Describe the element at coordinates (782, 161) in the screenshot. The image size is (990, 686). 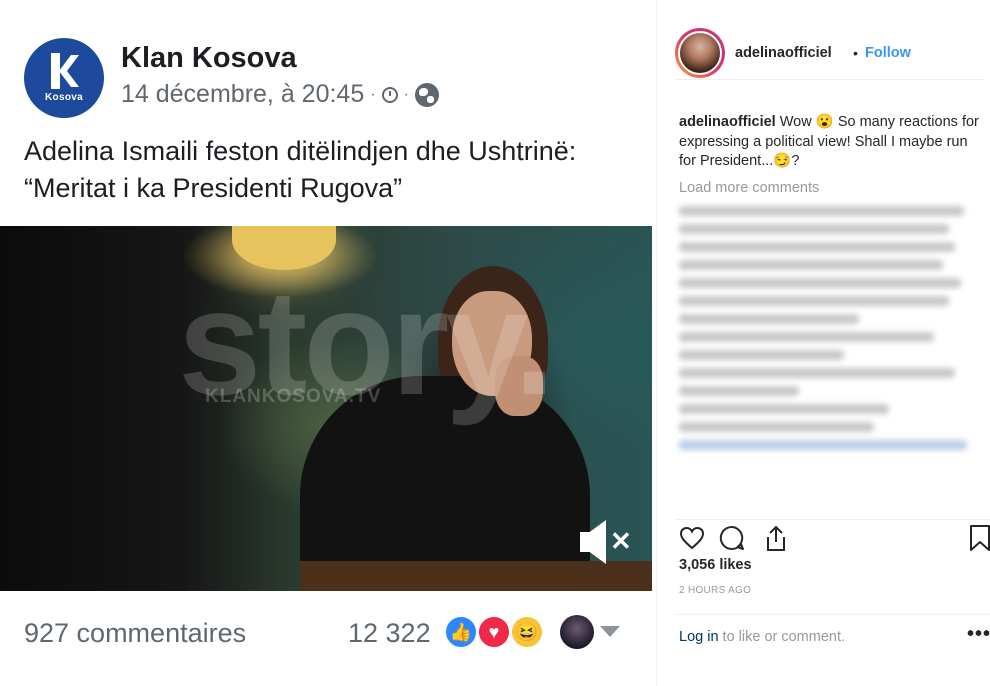
I see `caption-emoji: 😏` at that location.